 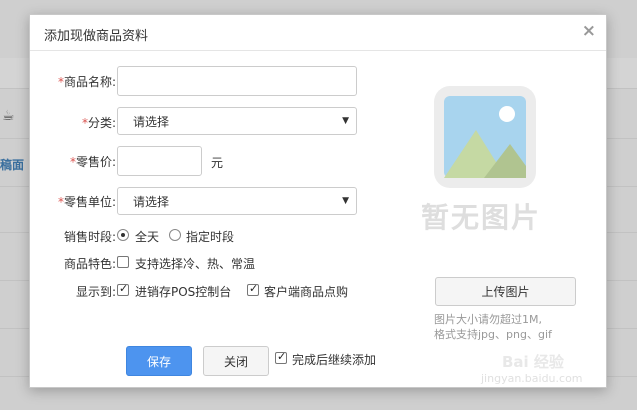 What do you see at coordinates (488, 319) in the screenshot?
I see `upload-hint-size: 图片大小请勿超过1M,` at bounding box center [488, 319].